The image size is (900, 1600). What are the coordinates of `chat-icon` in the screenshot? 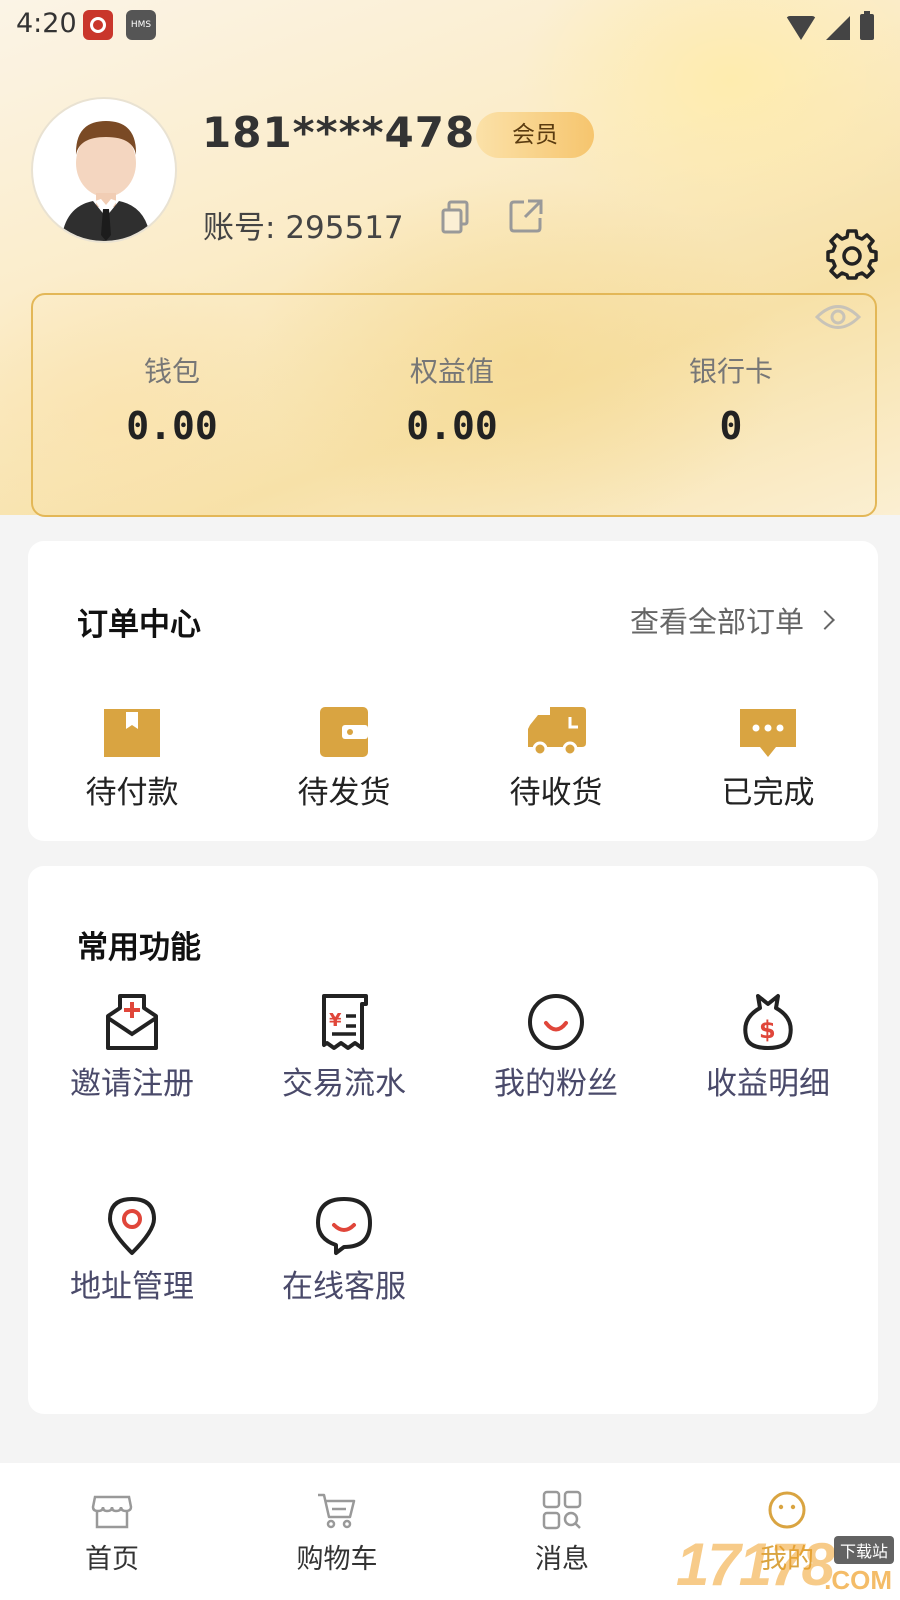 It's located at (768, 731).